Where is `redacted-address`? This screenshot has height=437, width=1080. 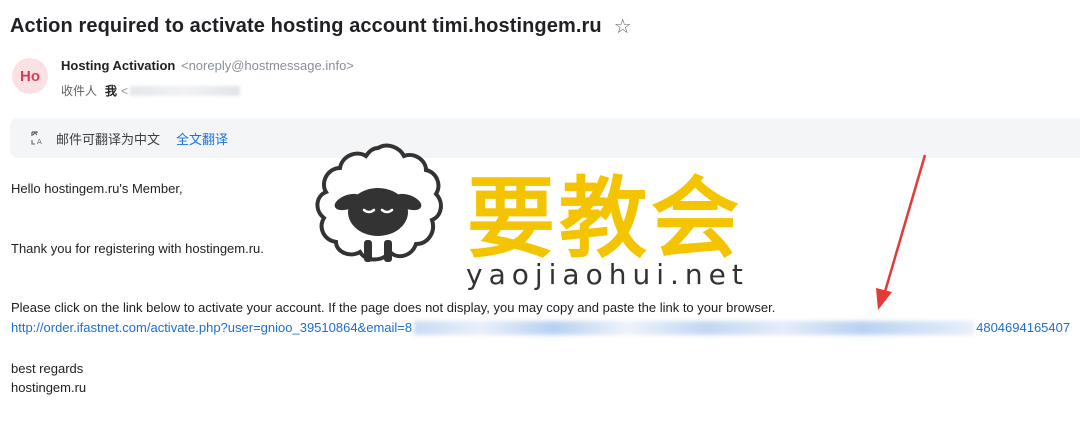 redacted-address is located at coordinates (185, 90).